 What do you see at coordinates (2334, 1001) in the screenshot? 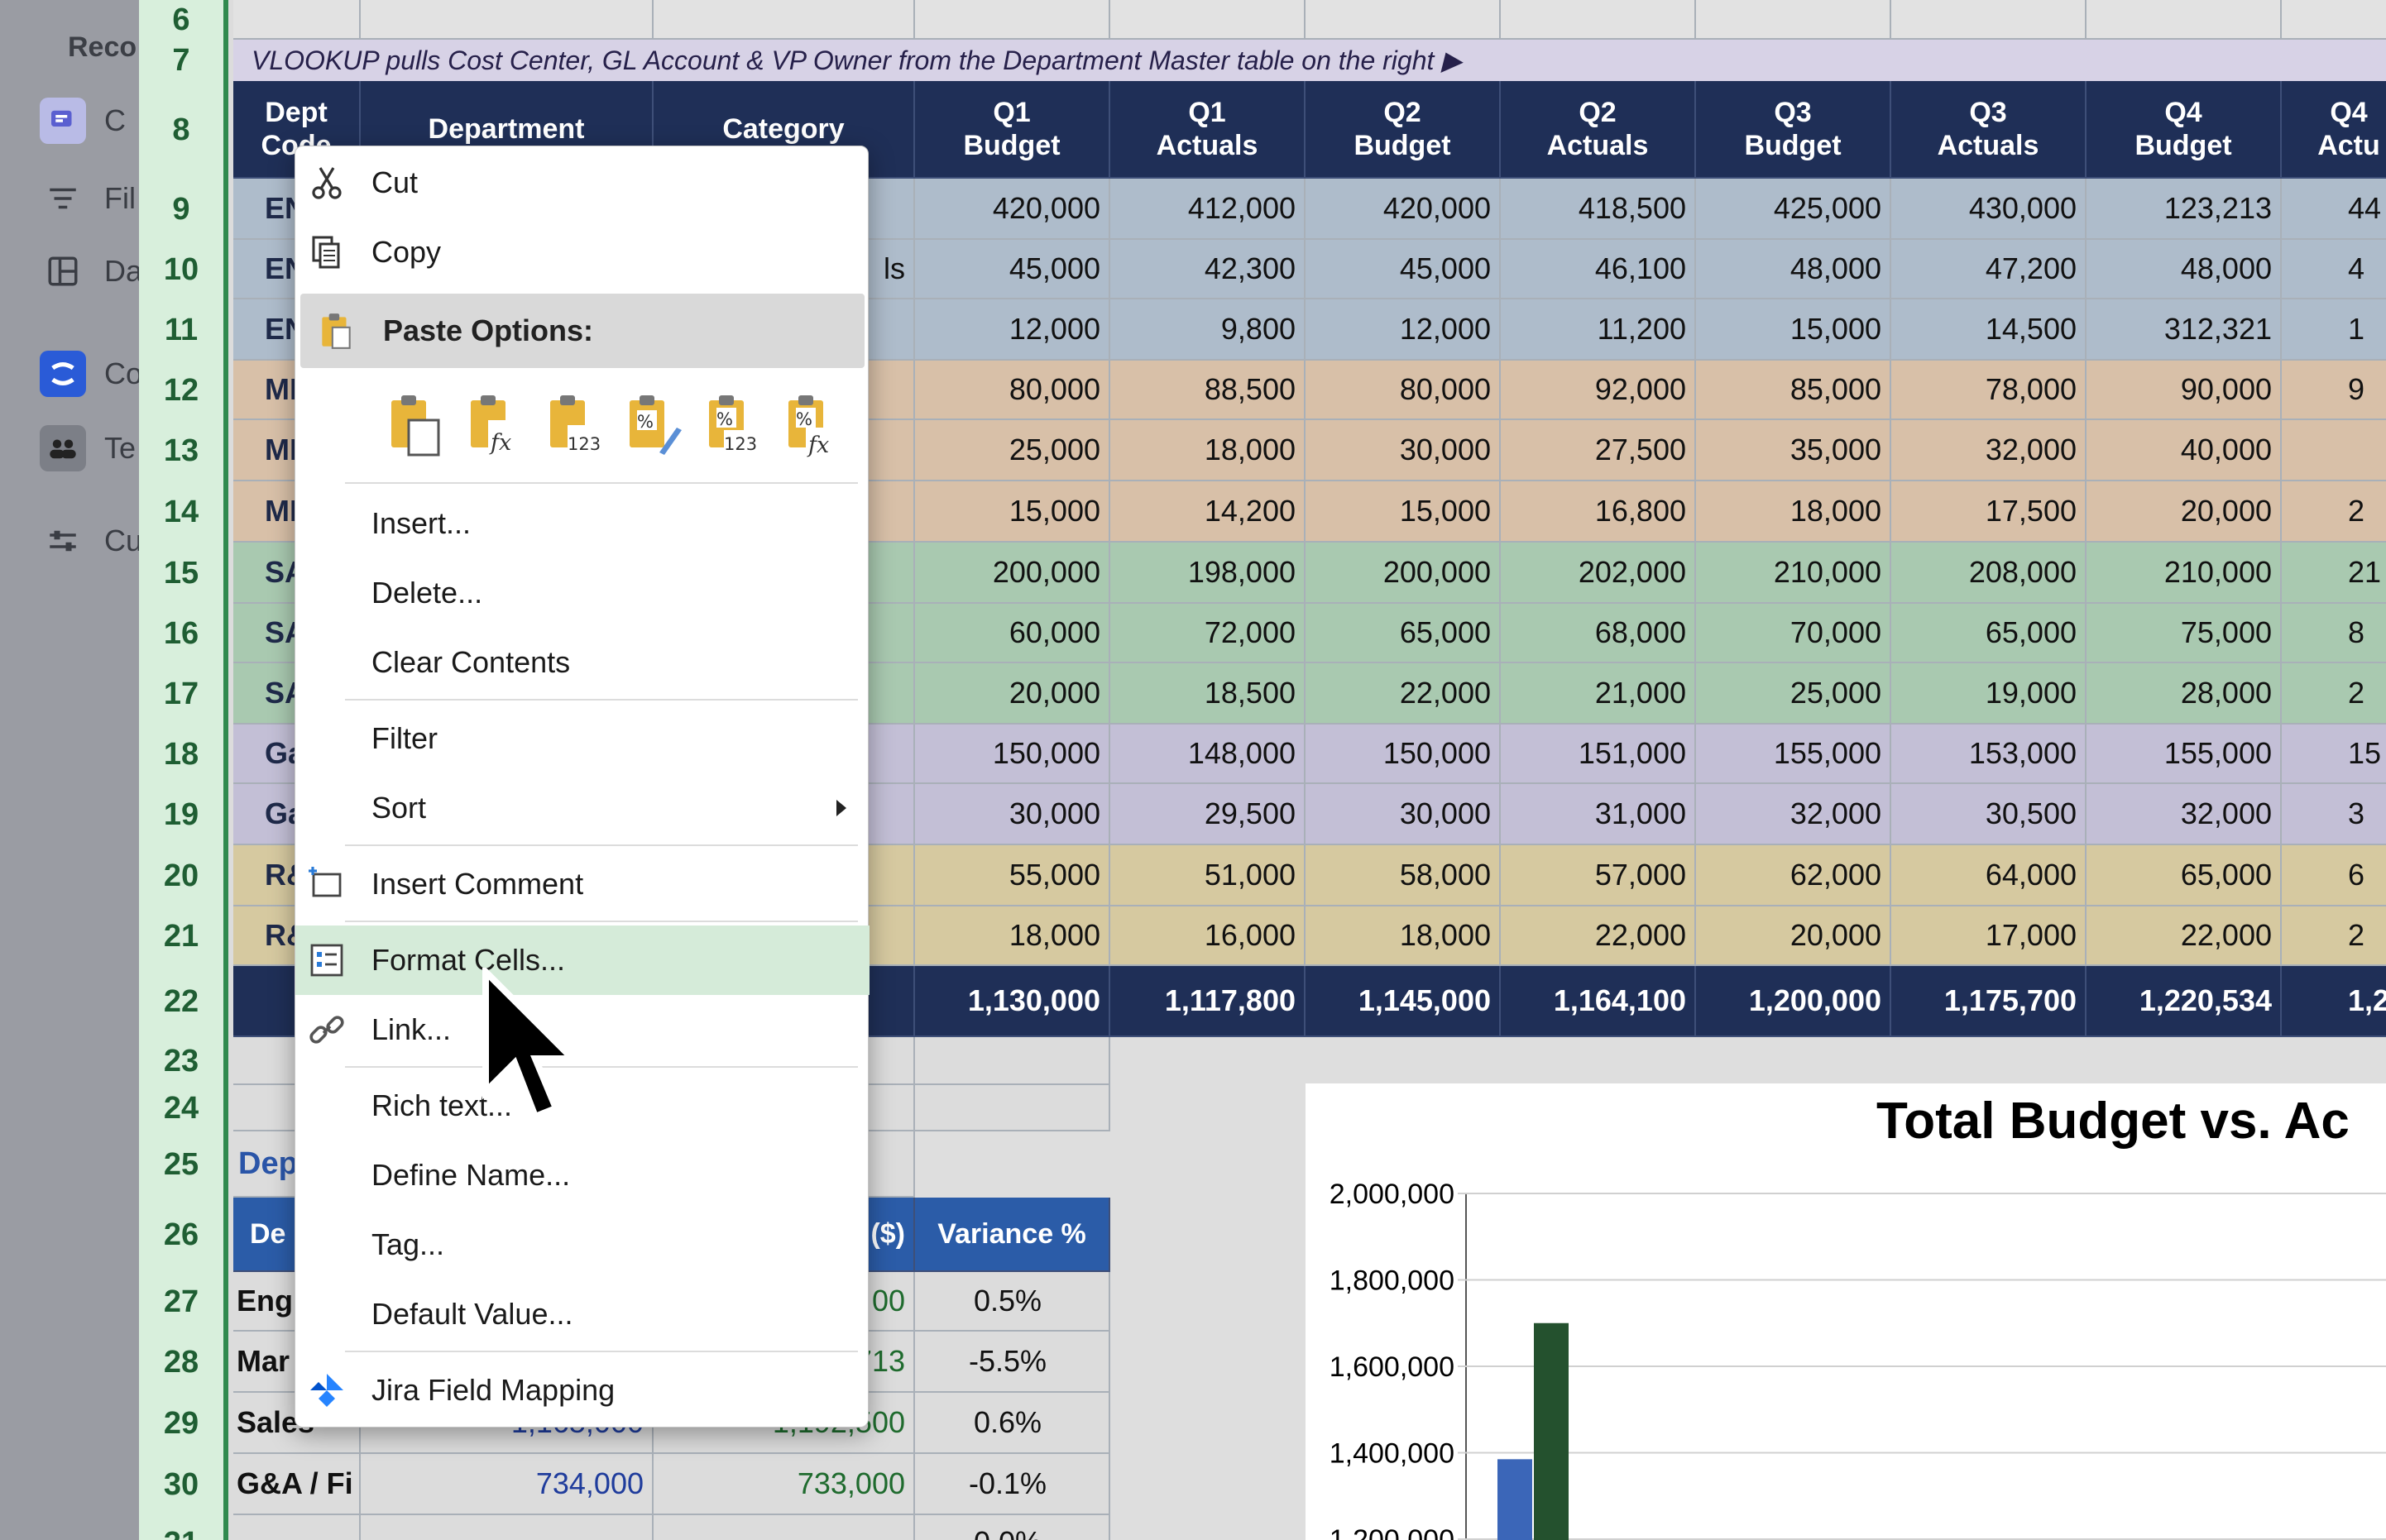
I see `total-cell: 1,21` at bounding box center [2334, 1001].